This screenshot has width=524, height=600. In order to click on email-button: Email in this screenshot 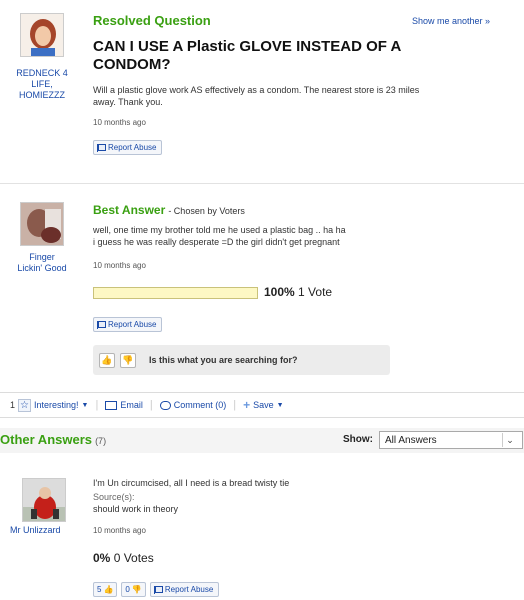, I will do `click(124, 405)`.